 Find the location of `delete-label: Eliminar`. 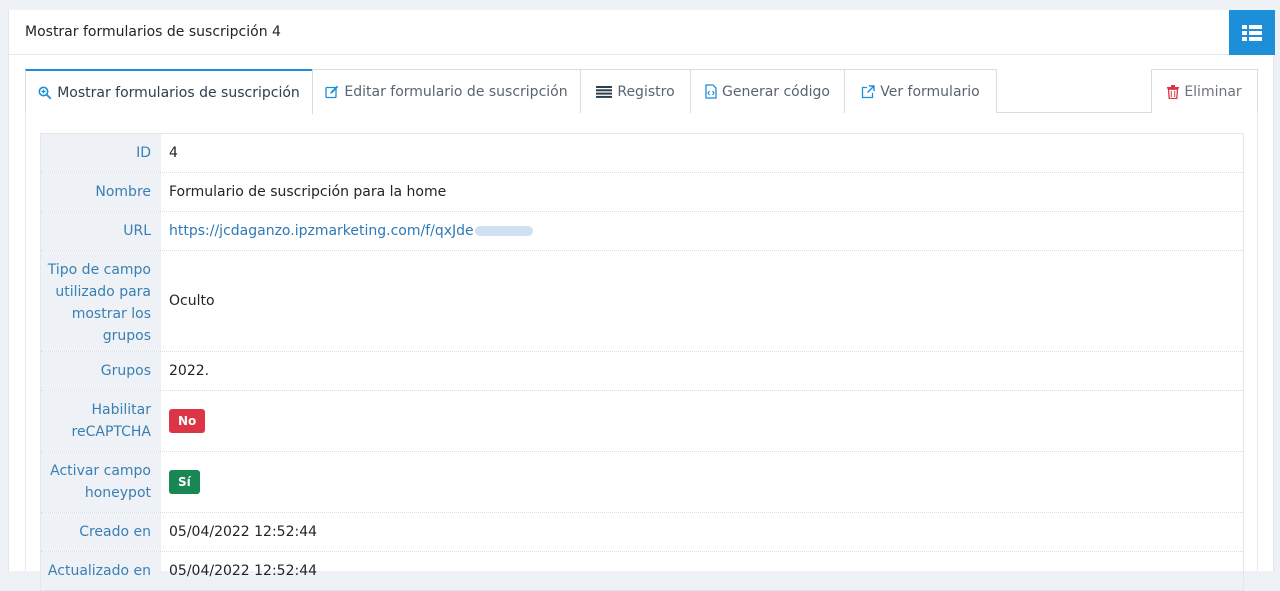

delete-label: Eliminar is located at coordinates (1213, 91).